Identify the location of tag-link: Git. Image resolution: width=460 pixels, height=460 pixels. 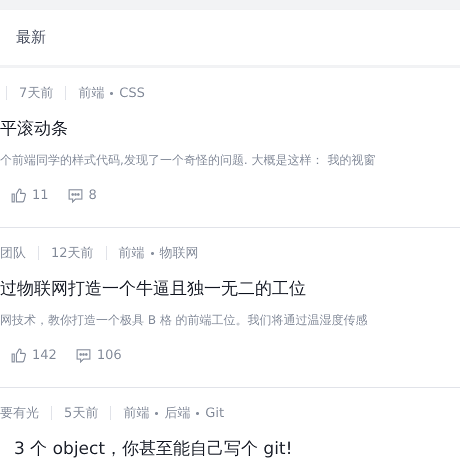
(214, 413).